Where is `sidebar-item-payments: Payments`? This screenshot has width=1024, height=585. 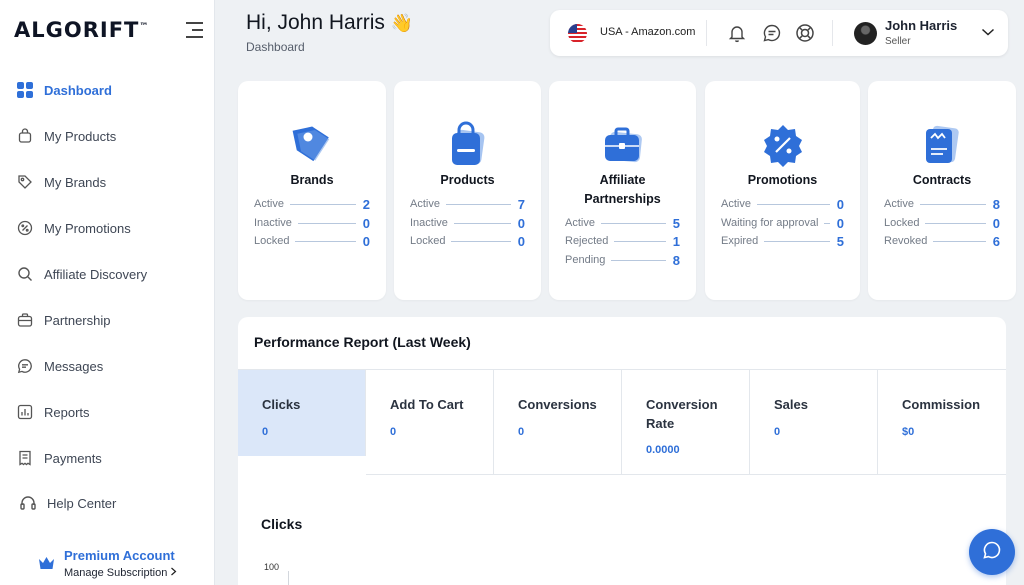 sidebar-item-payments: Payments is located at coordinates (59, 458).